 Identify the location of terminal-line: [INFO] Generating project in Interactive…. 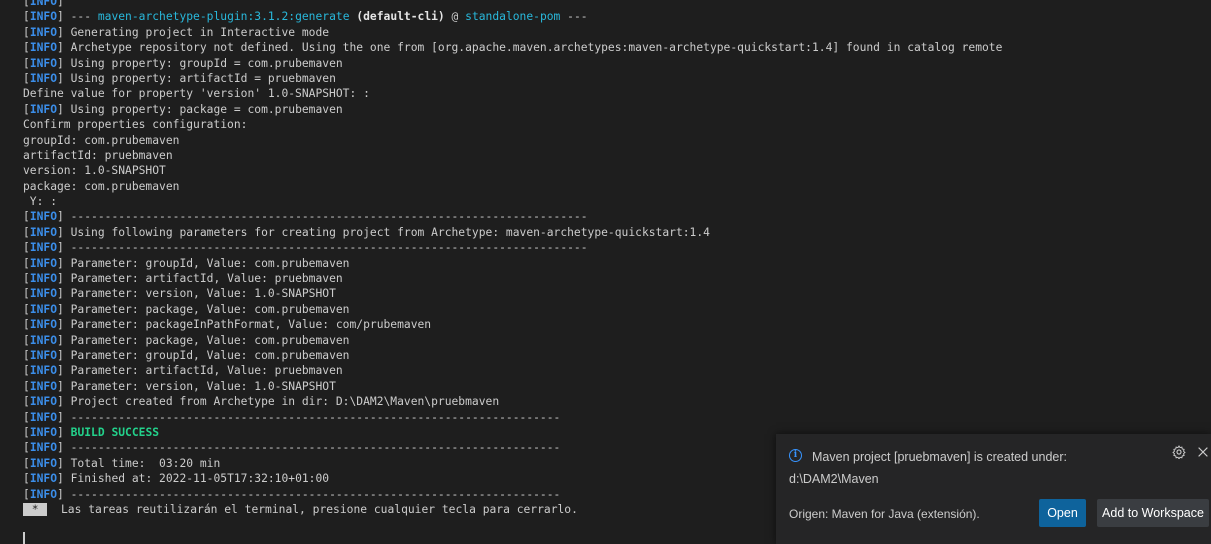
(512, 32).